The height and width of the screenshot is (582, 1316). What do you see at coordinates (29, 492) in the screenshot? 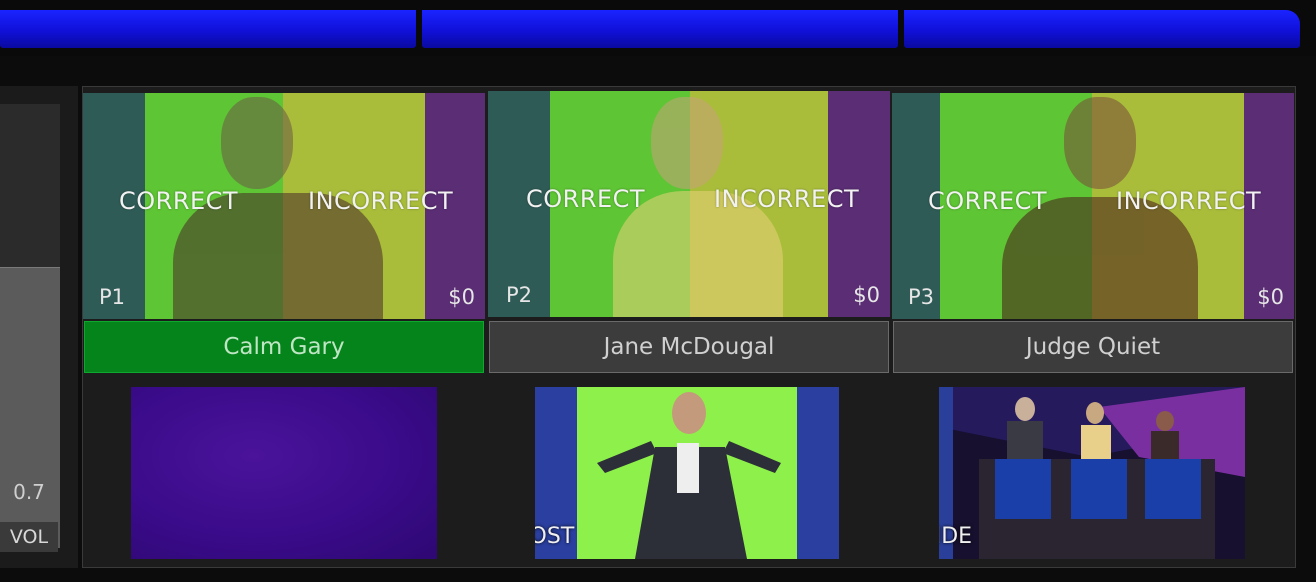
I see `volume-value: 0.7` at bounding box center [29, 492].